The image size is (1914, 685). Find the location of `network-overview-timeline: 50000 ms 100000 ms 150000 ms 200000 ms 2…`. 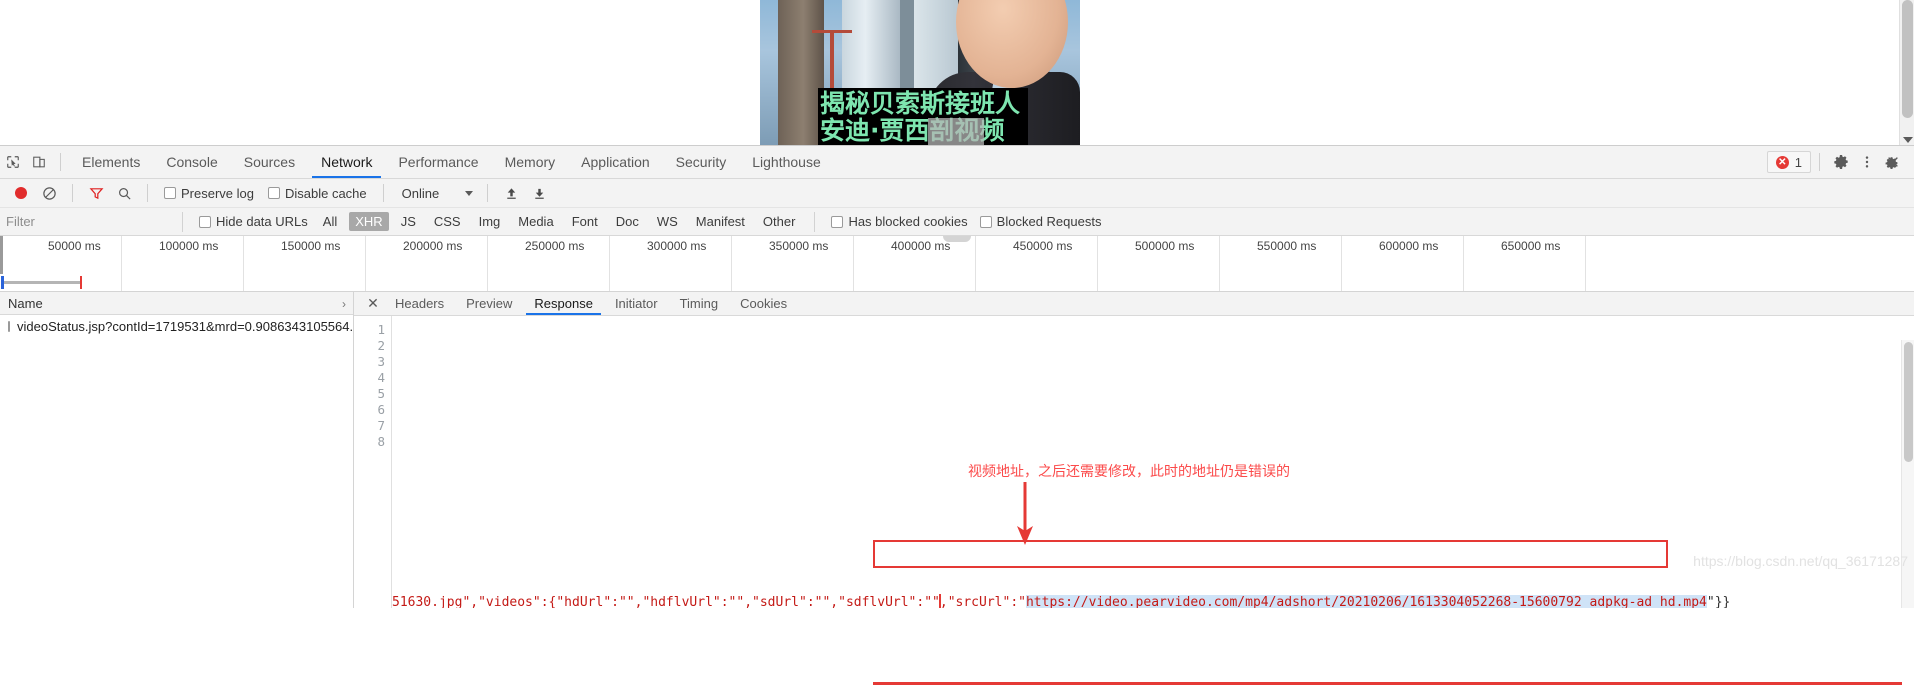

network-overview-timeline: 50000 ms 100000 ms 150000 ms 200000 ms 2… is located at coordinates (957, 264).